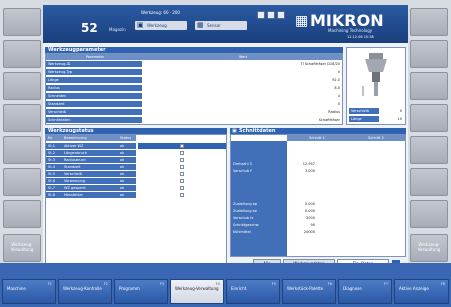  I want to click on schnitt-label: Zustellung ap, so click(259, 204).